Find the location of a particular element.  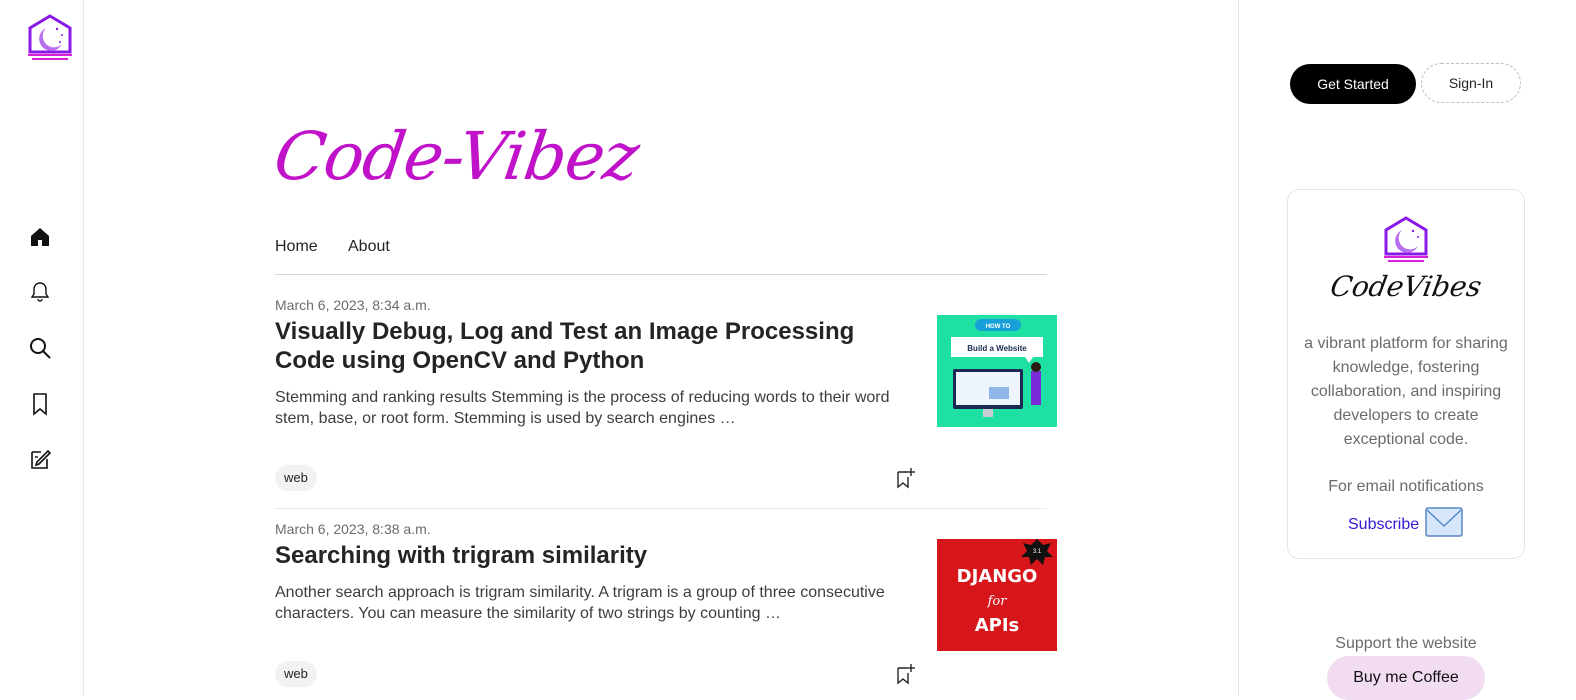

post-date: March 6, 2023, 8:34 a.m. is located at coordinates (353, 305).